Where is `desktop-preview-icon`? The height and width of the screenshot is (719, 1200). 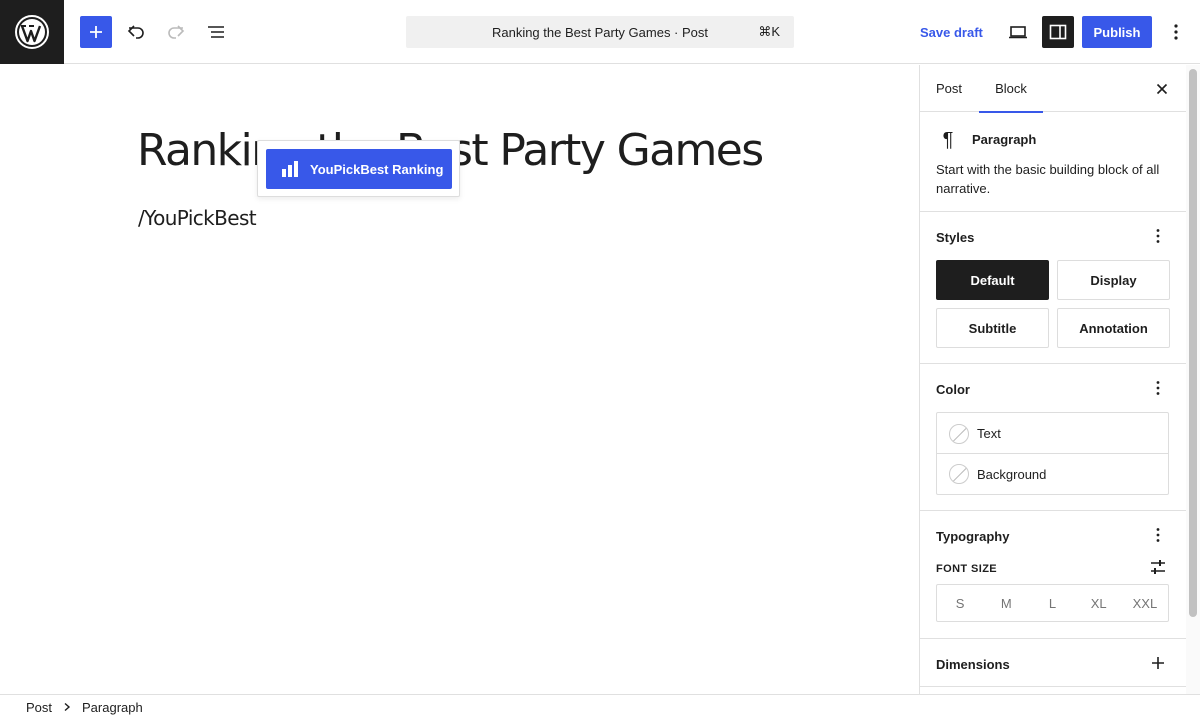
desktop-preview-icon is located at coordinates (1018, 32).